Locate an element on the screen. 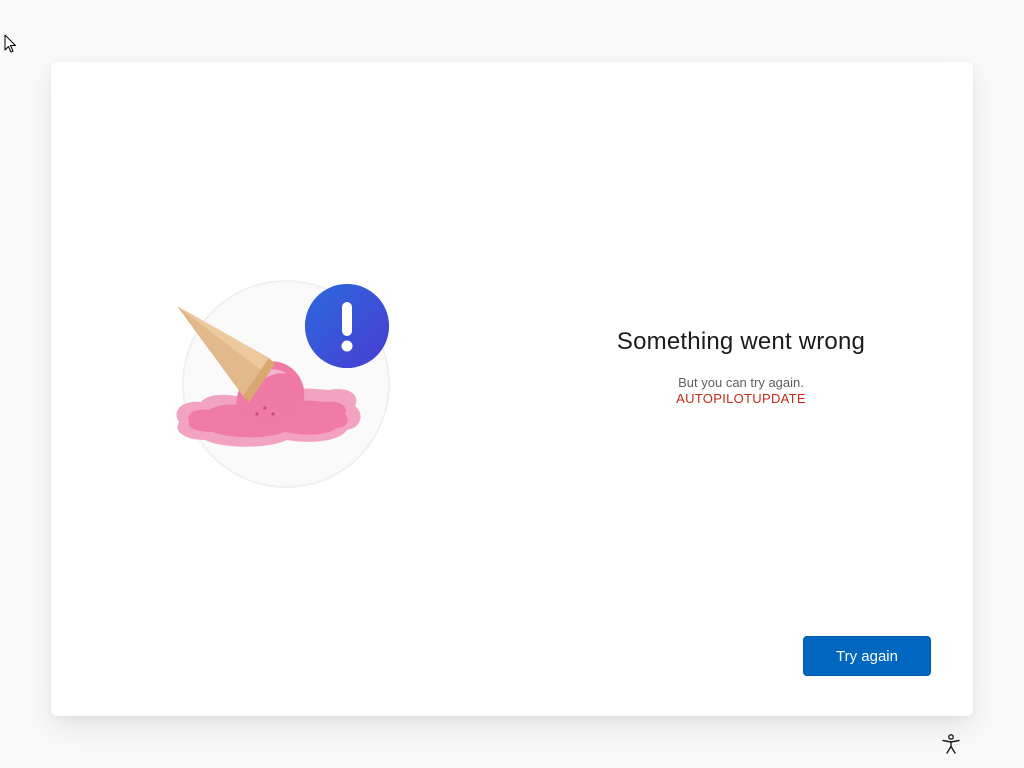 The width and height of the screenshot is (1024, 768). try-again-button: Try again is located at coordinates (867, 656).